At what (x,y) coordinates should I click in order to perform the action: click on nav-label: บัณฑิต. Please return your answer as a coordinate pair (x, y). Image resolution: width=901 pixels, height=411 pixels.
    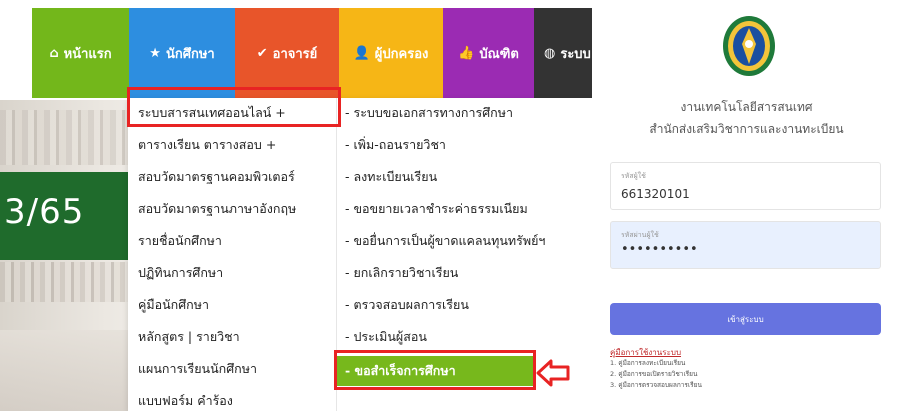
    Looking at the image, I should click on (499, 54).